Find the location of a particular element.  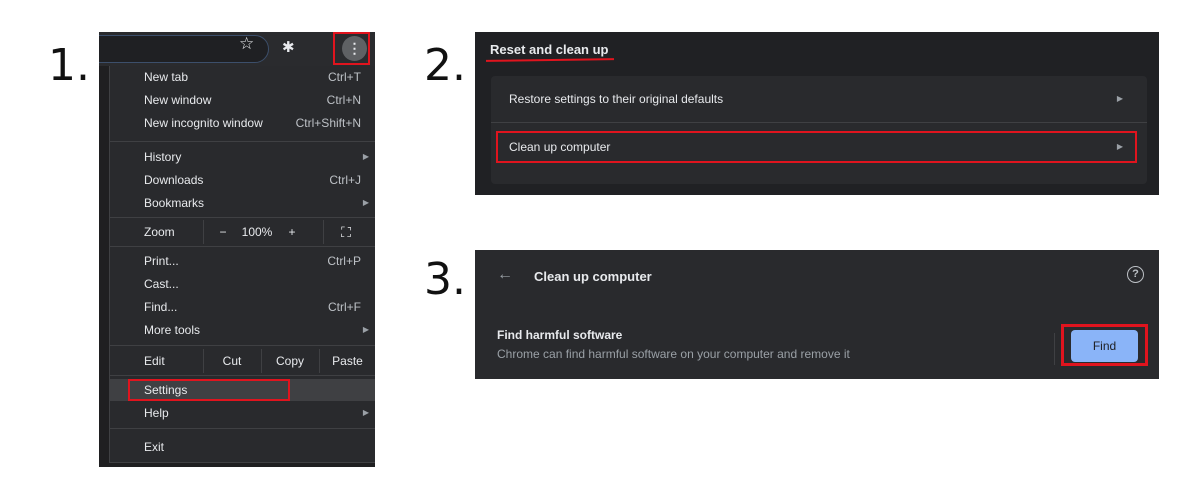

menu-item-new-window: New window Ctrl+N is located at coordinates (242, 100).